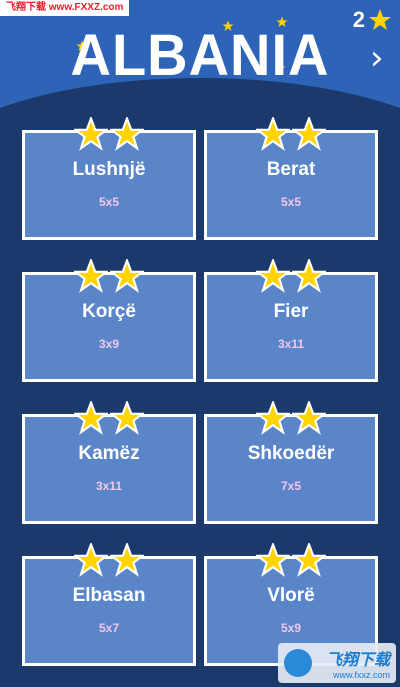 This screenshot has height=687, width=400. I want to click on level-card: Berat 5x5, so click(291, 178).